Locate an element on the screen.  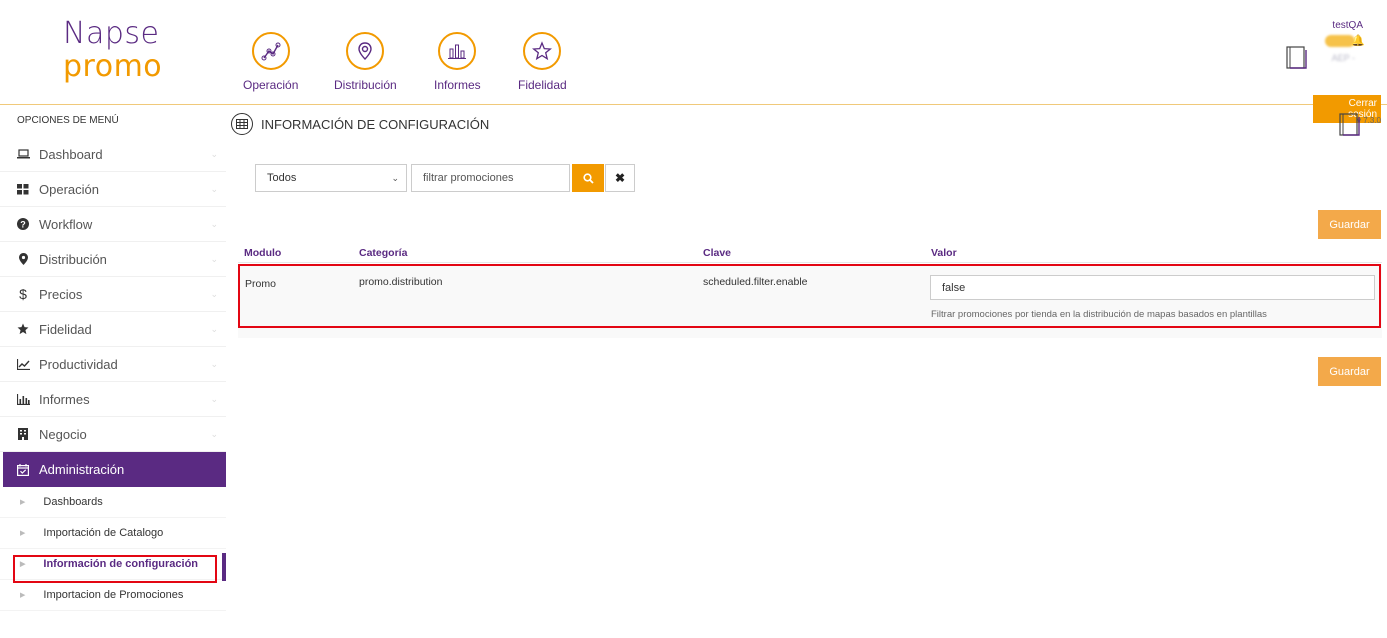
topnav-label: Informes is located at coordinates (457, 85).